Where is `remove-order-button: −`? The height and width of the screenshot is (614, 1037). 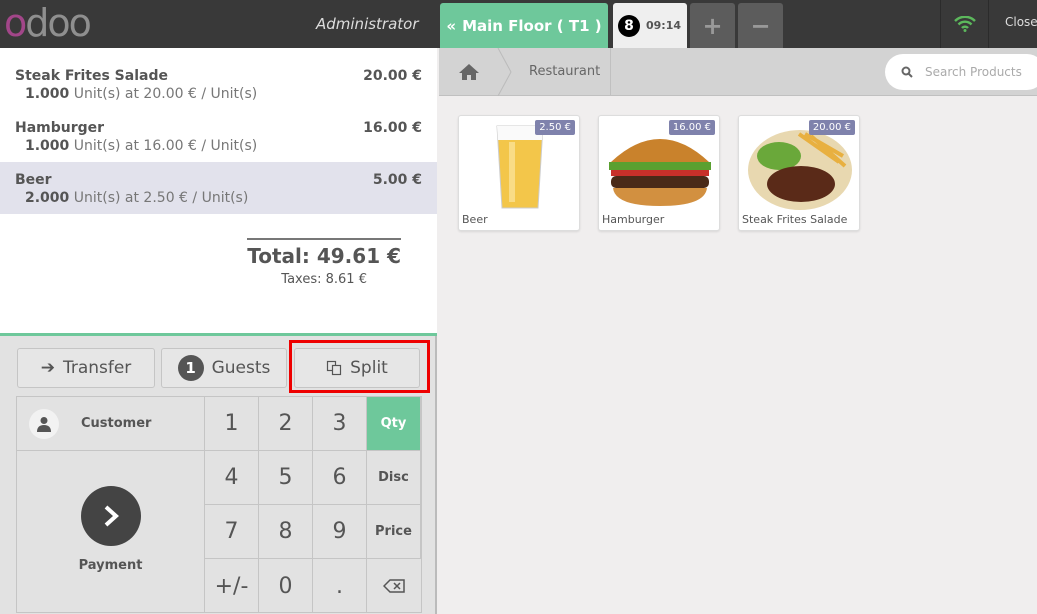
remove-order-button: − is located at coordinates (760, 25).